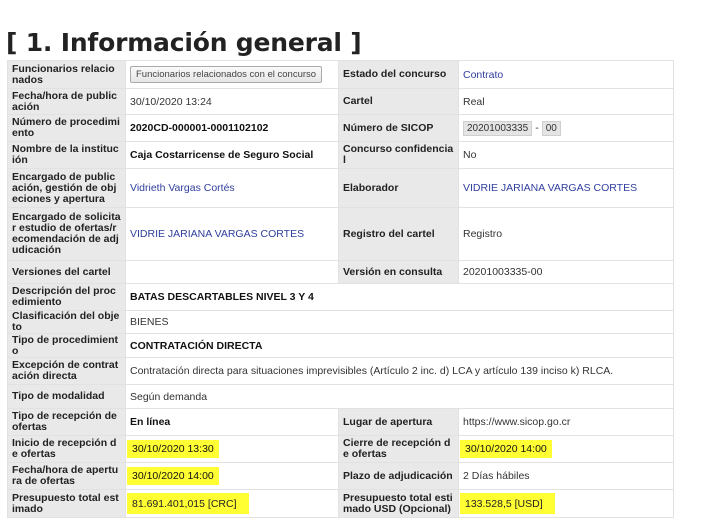 The width and height of the screenshot is (718, 527). What do you see at coordinates (66, 322) in the screenshot?
I see `label-clasificacion: Clasificación del objeto` at bounding box center [66, 322].